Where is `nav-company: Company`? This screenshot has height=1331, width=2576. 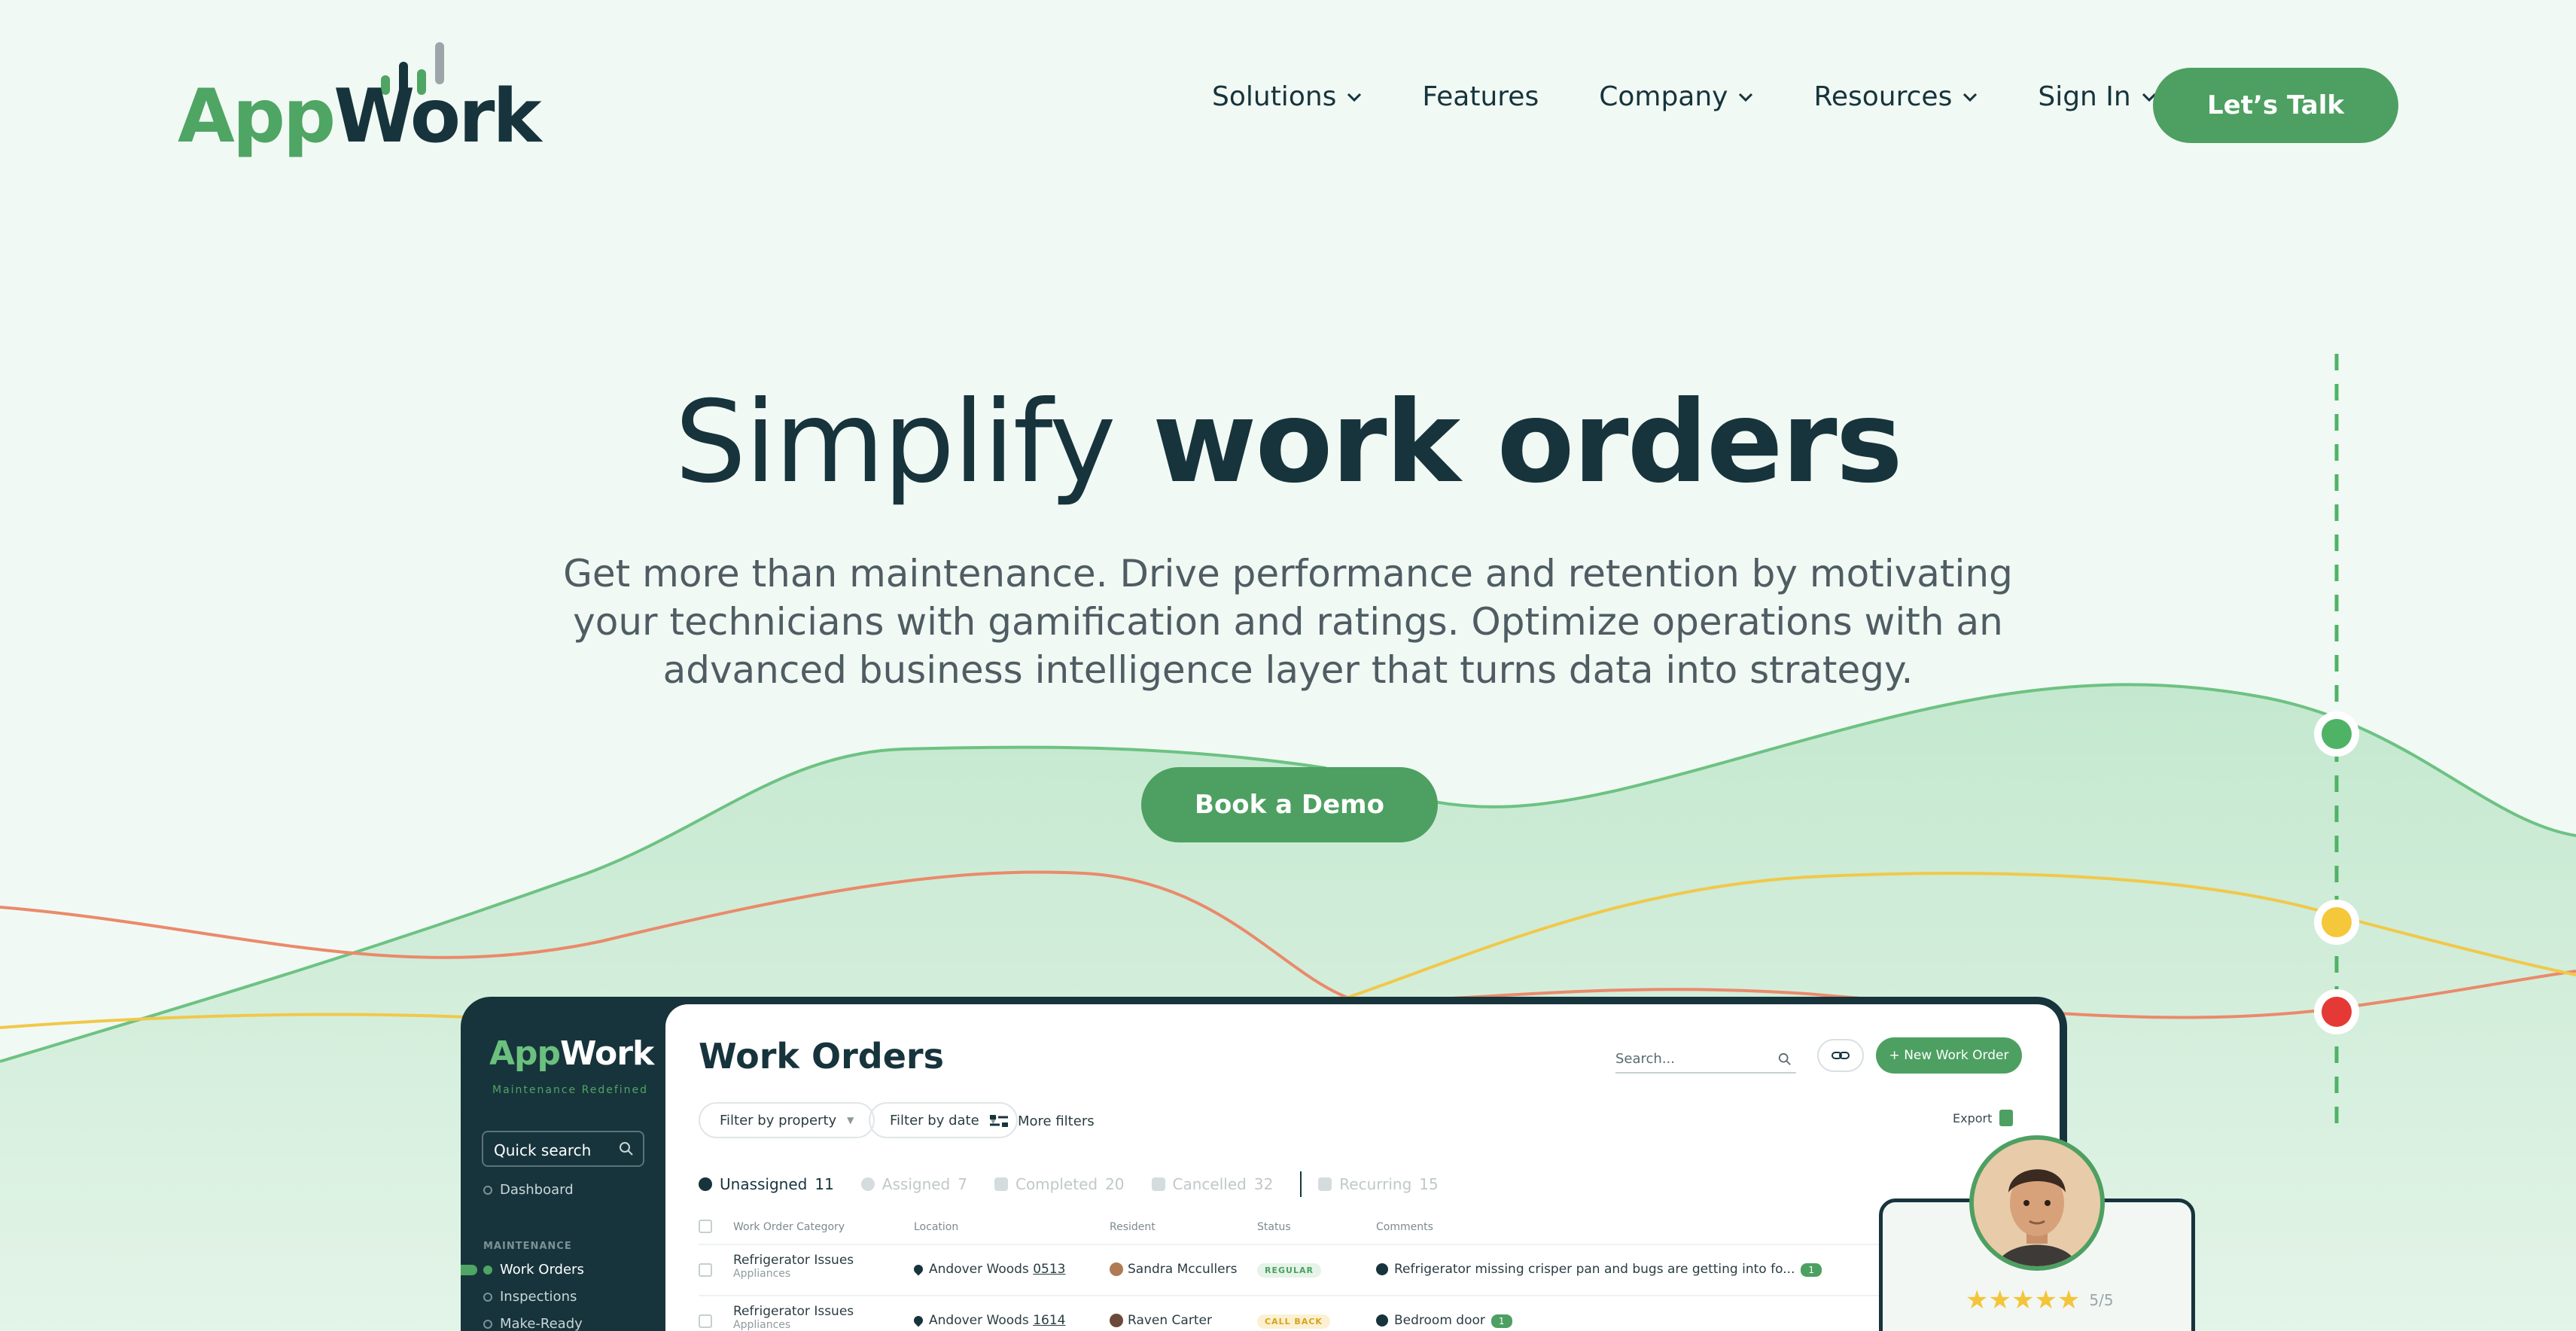
nav-company: Company is located at coordinates (1676, 96).